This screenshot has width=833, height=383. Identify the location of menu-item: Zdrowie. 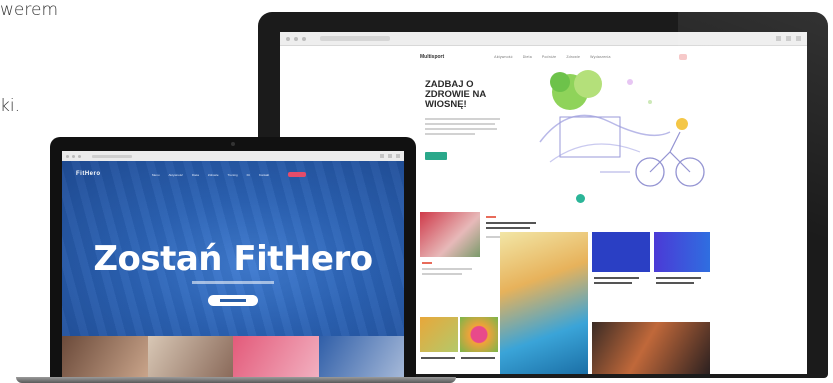
(213, 175).